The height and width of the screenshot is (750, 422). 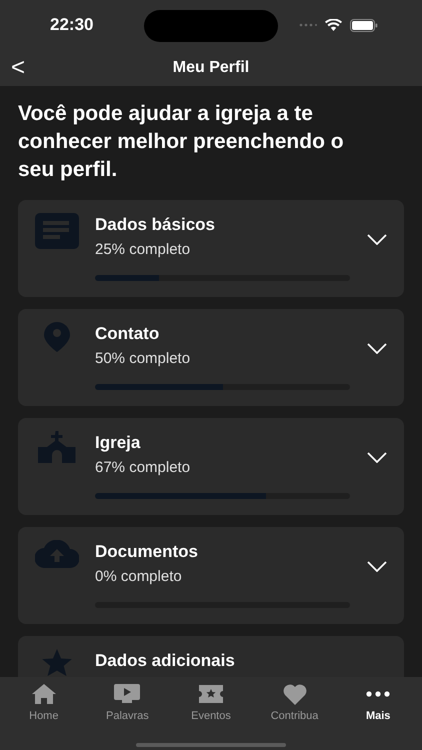 I want to click on section-title: Contato, so click(x=127, y=334).